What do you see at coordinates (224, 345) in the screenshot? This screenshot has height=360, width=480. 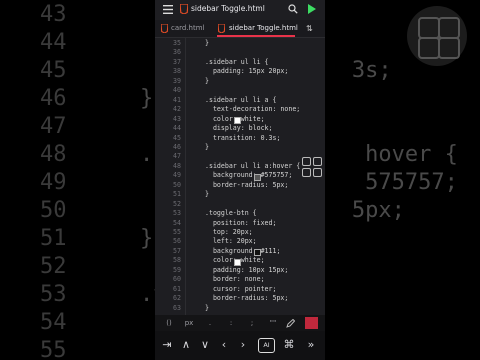 I see `left-icon: ‹` at bounding box center [224, 345].